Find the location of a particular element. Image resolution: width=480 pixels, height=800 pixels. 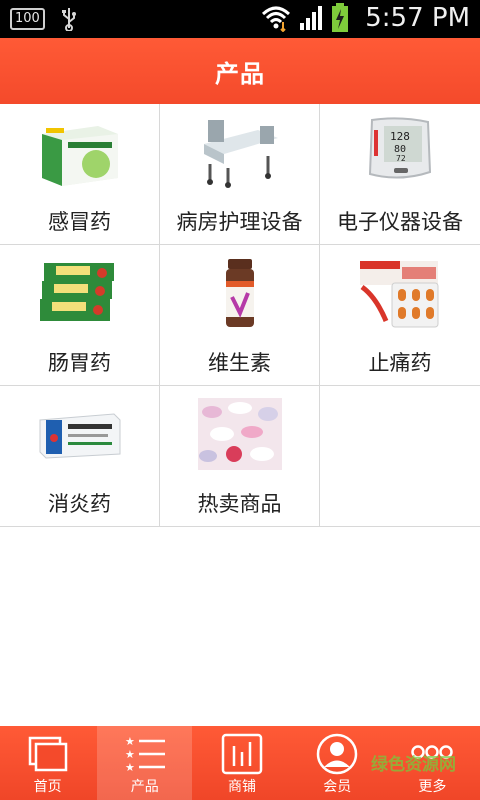

usb-icon is located at coordinates (68, 19).